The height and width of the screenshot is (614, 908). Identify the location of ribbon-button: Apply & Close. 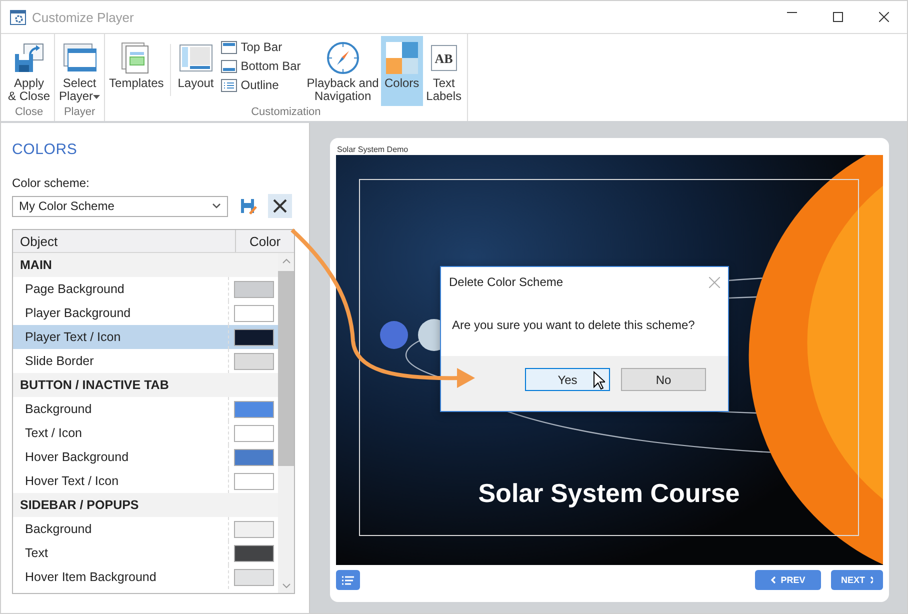
(29, 71).